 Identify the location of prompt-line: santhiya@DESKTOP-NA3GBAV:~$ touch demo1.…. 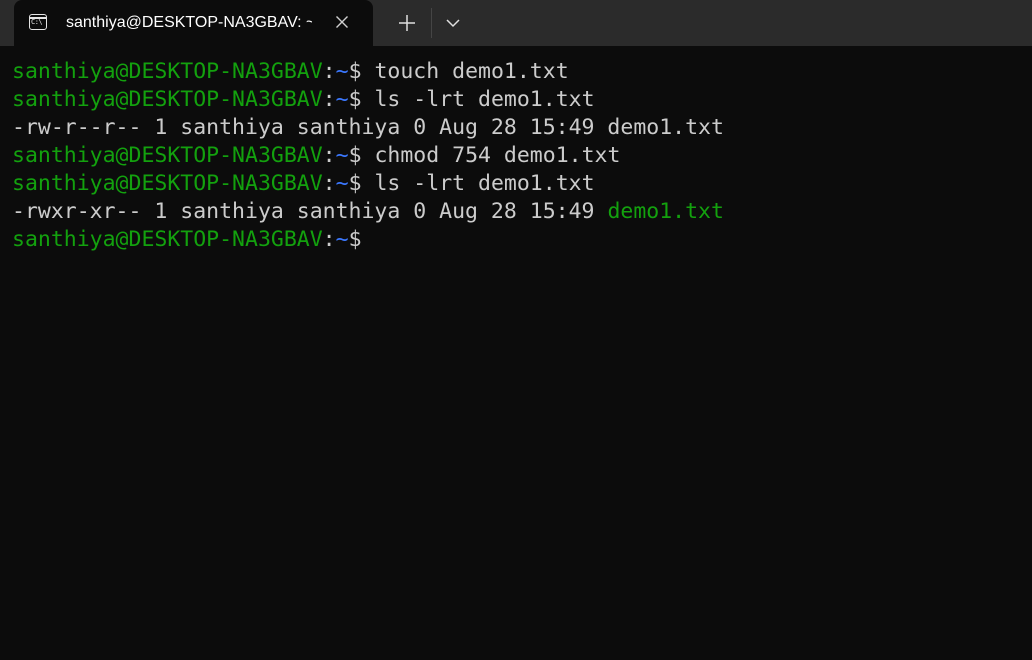
(517, 72).